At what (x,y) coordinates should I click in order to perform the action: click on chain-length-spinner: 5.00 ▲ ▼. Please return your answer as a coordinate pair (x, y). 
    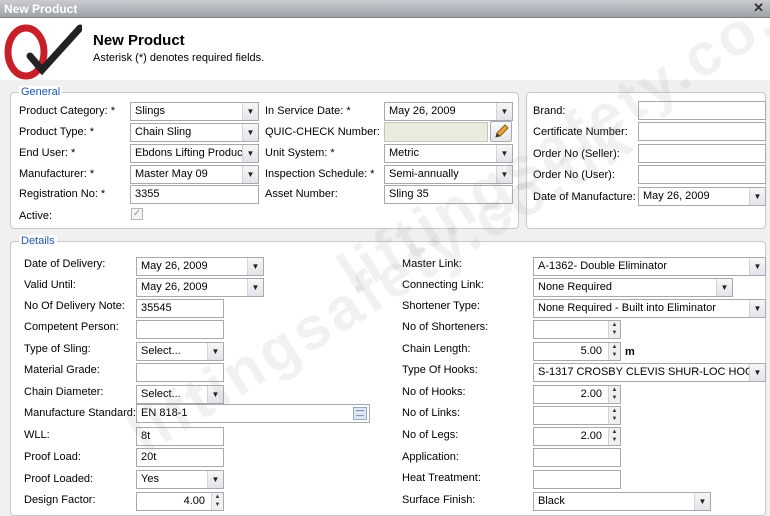
    Looking at the image, I should click on (577, 351).